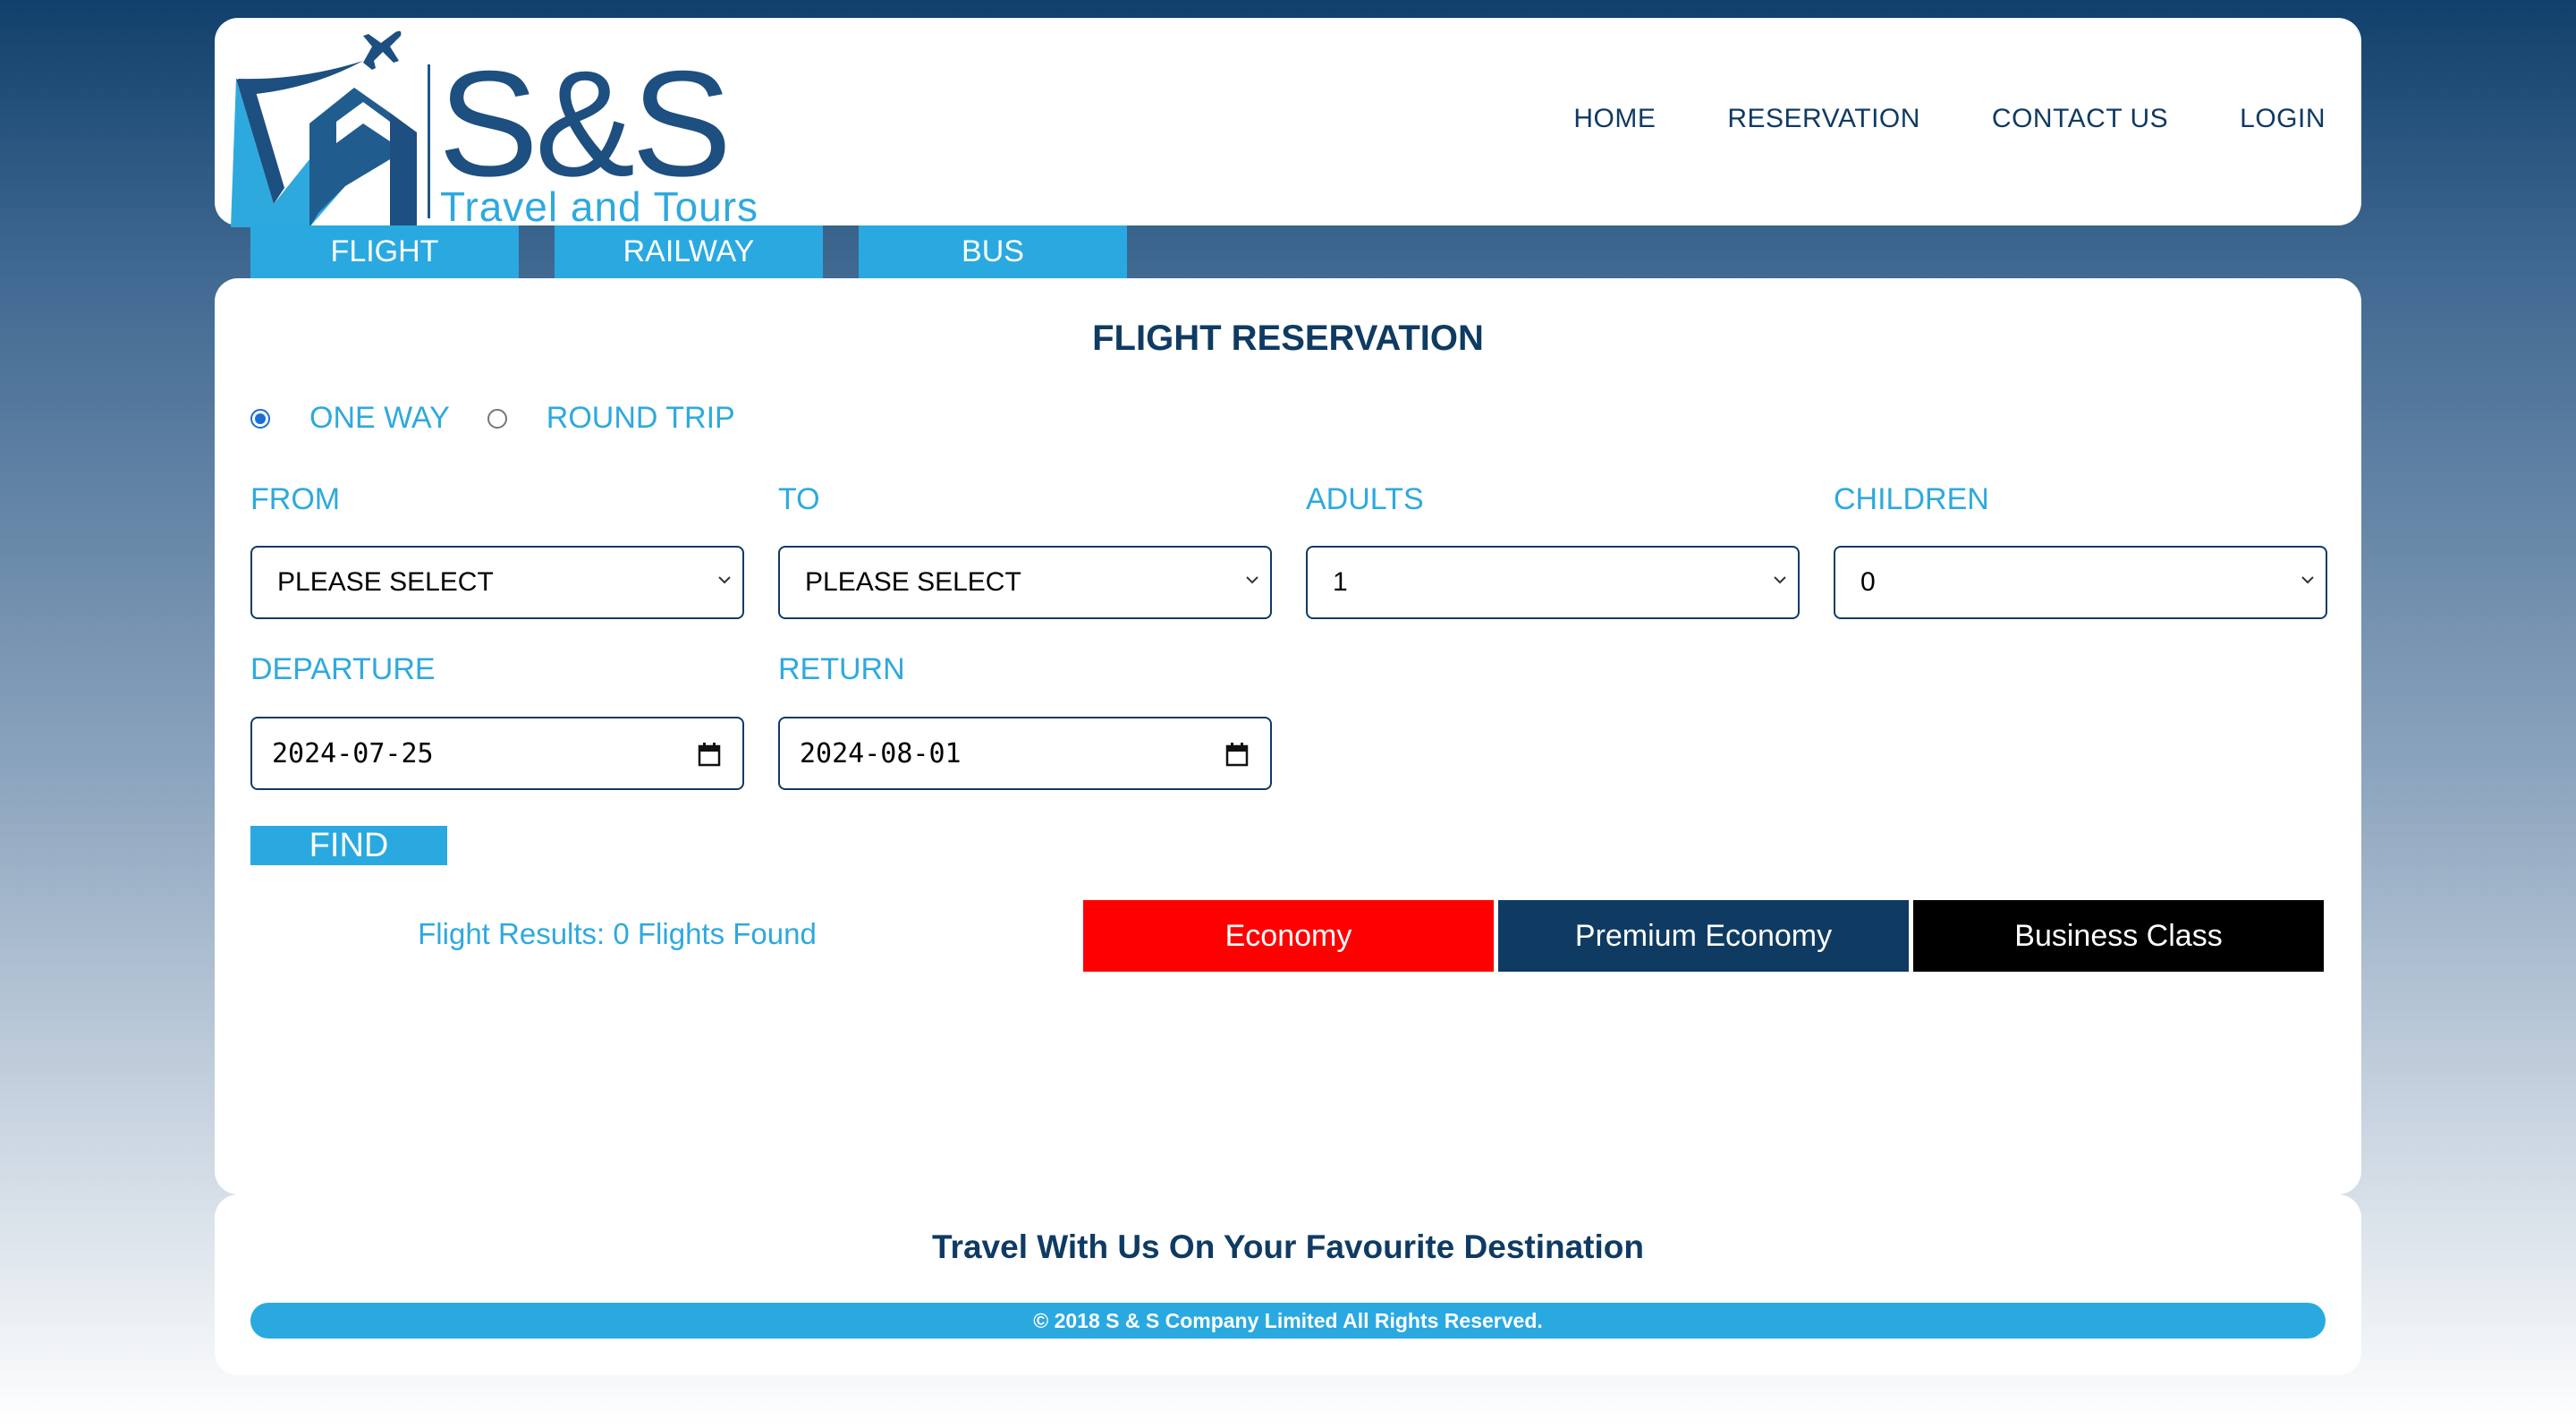  What do you see at coordinates (2080, 582) in the screenshot?
I see `children-select: 0` at bounding box center [2080, 582].